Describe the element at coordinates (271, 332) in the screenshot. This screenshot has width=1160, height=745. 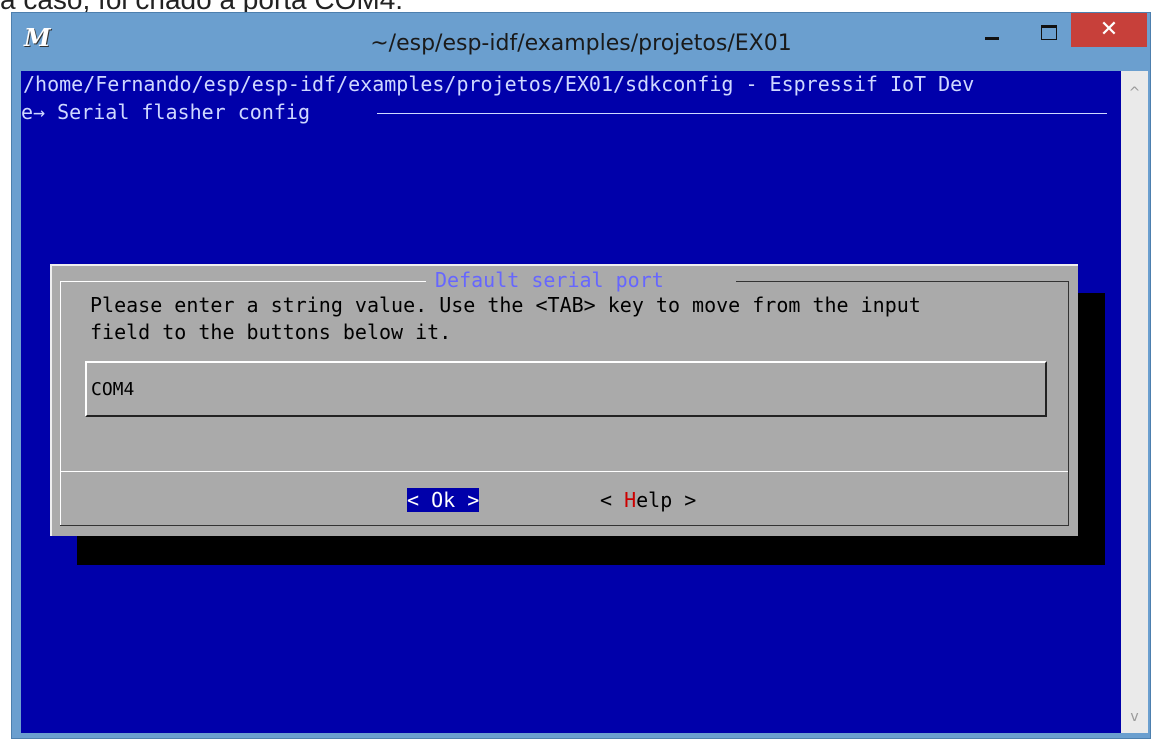
I see `dialog-message: field to the buttons below it.` at that location.